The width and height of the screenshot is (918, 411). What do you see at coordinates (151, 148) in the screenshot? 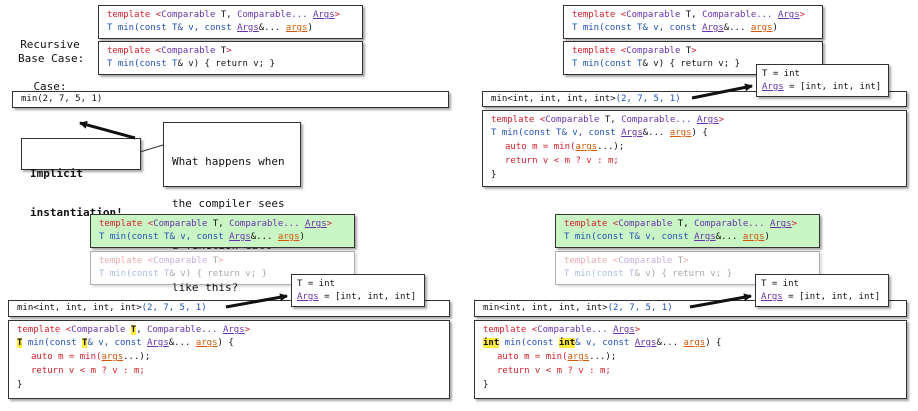
I see `callout-pointer` at bounding box center [151, 148].